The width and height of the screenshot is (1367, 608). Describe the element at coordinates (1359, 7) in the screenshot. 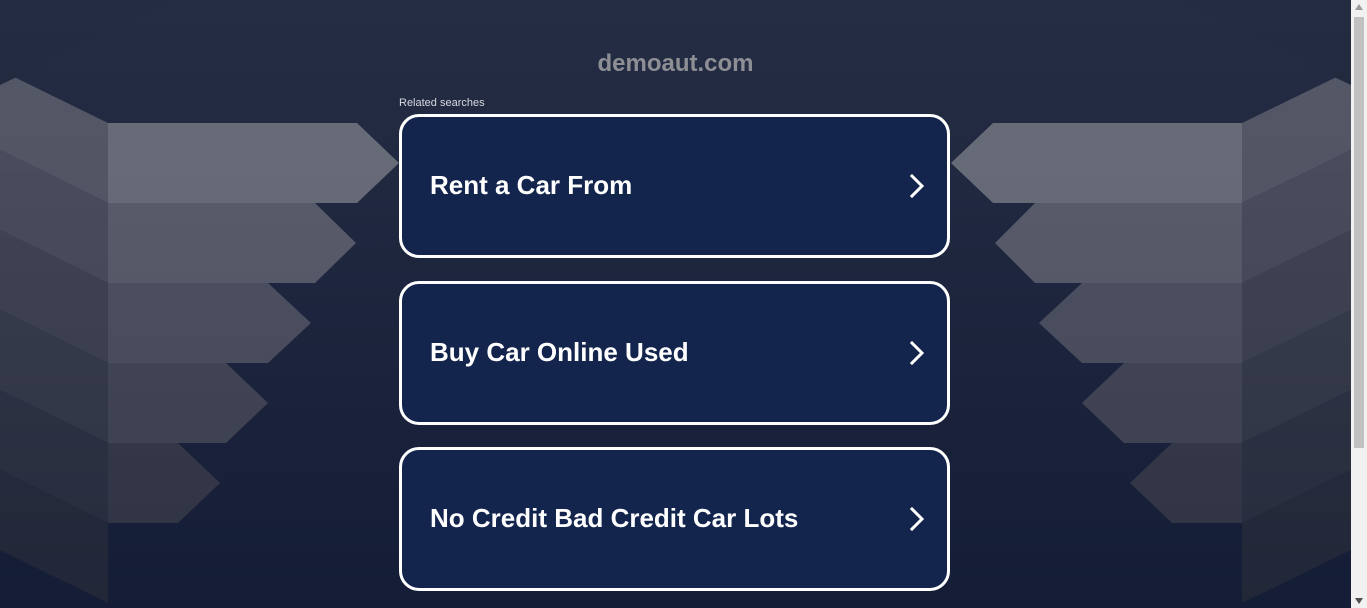

I see `triangle-up-icon` at that location.